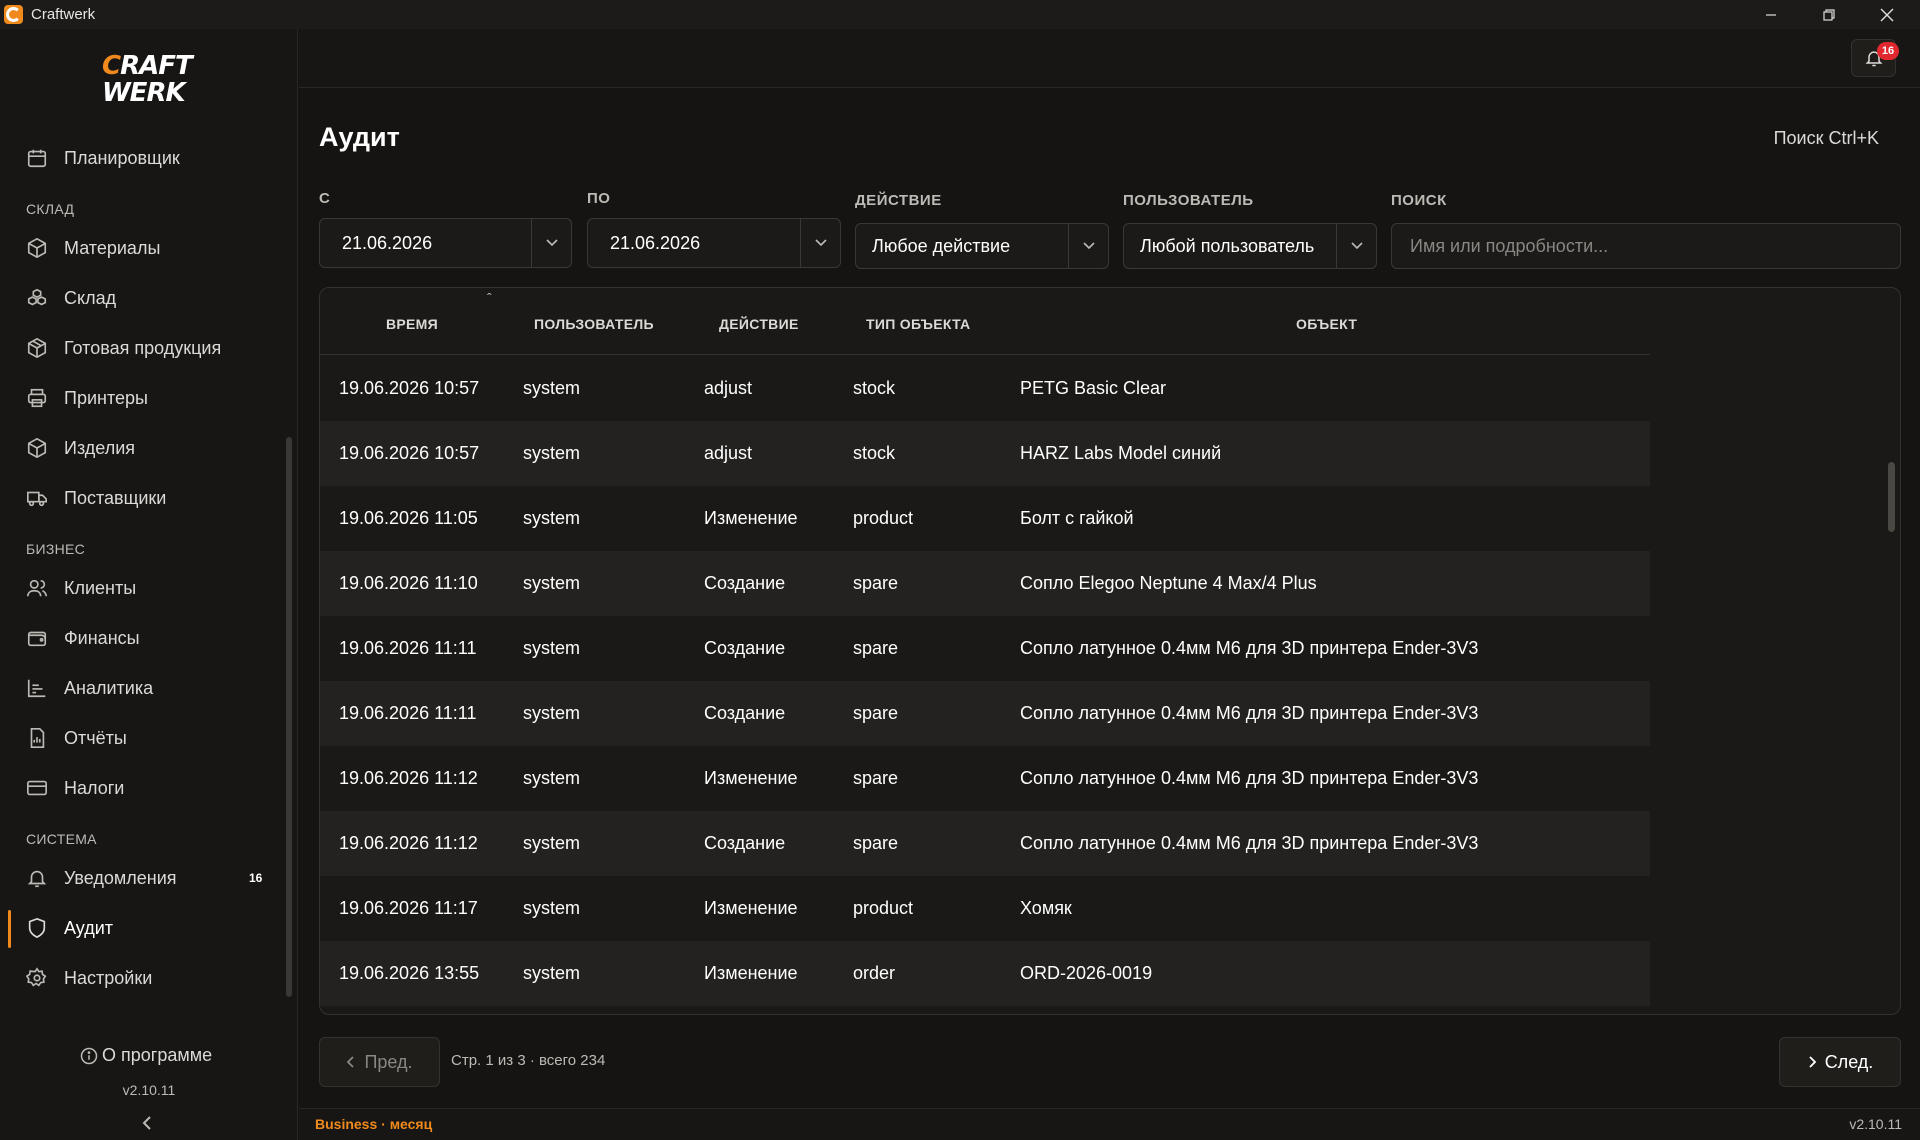  Describe the element at coordinates (960, 14) in the screenshot. I see `title-bar: Craftwerk` at that location.